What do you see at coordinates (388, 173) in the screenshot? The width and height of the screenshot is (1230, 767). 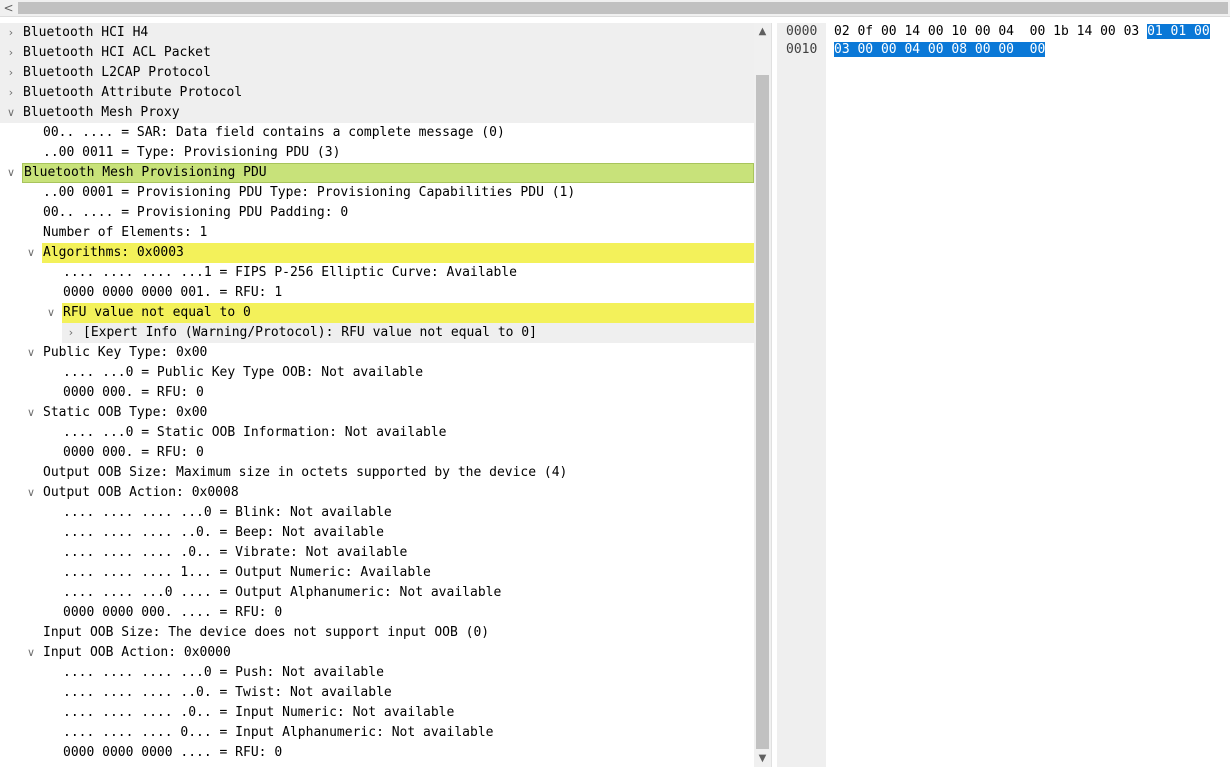 I see `tree-row-label: Bluetooth Mesh Provisioning PDU` at bounding box center [388, 173].